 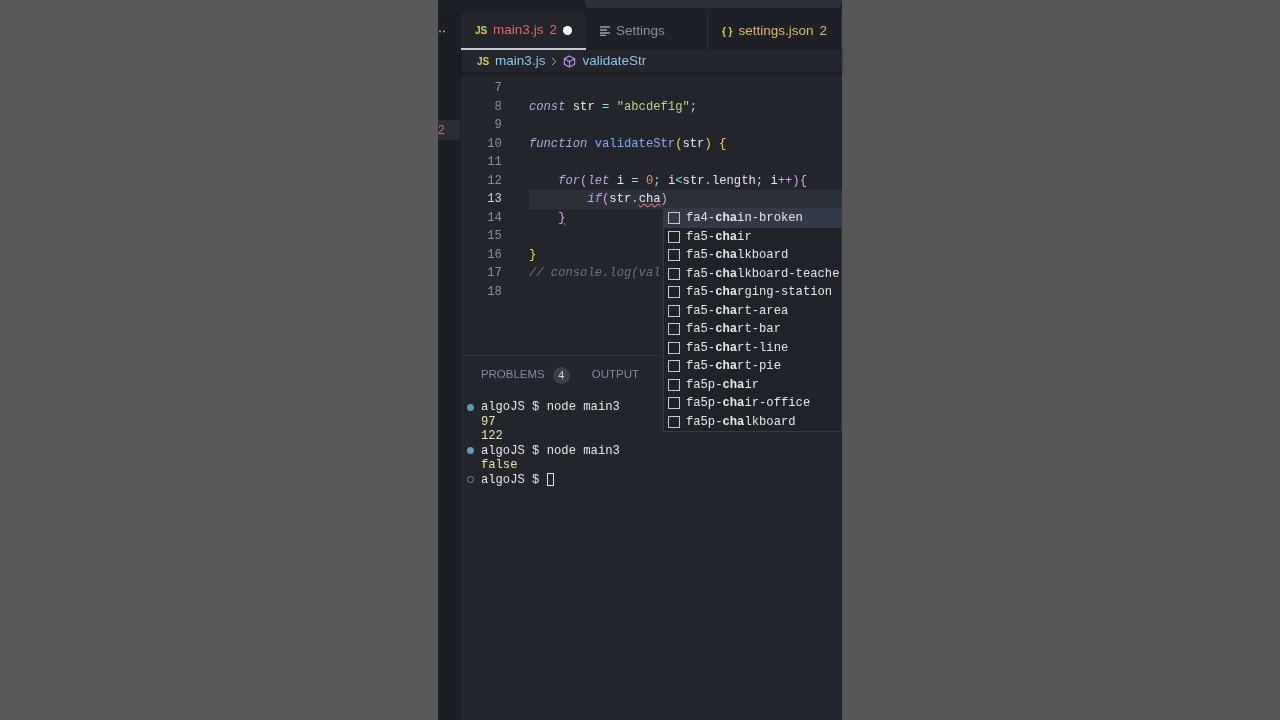 I want to click on line-number: 10, so click(x=494, y=144).